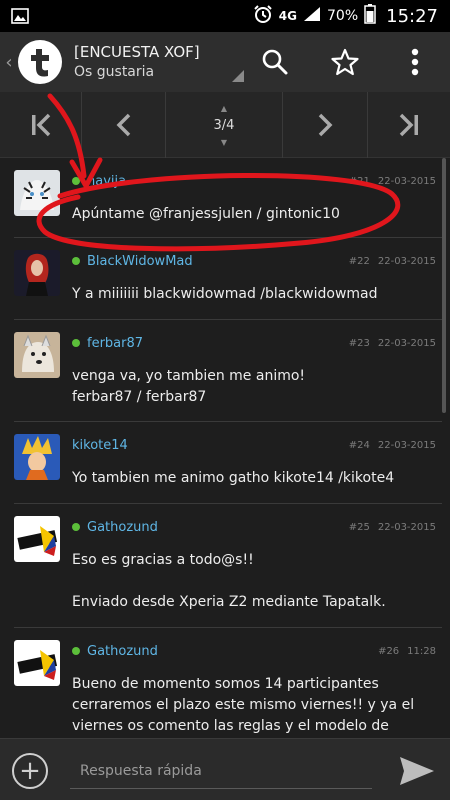  I want to click on signal-icon, so click(312, 16).